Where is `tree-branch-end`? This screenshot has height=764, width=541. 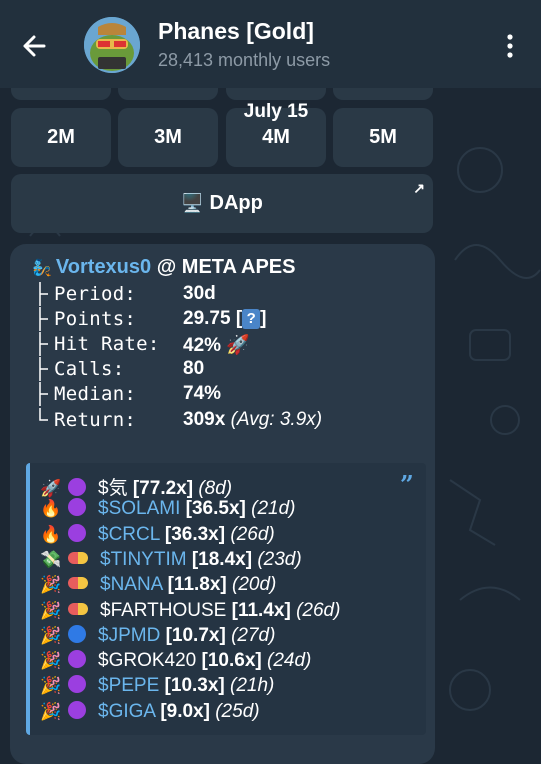 tree-branch-end is located at coordinates (43, 414).